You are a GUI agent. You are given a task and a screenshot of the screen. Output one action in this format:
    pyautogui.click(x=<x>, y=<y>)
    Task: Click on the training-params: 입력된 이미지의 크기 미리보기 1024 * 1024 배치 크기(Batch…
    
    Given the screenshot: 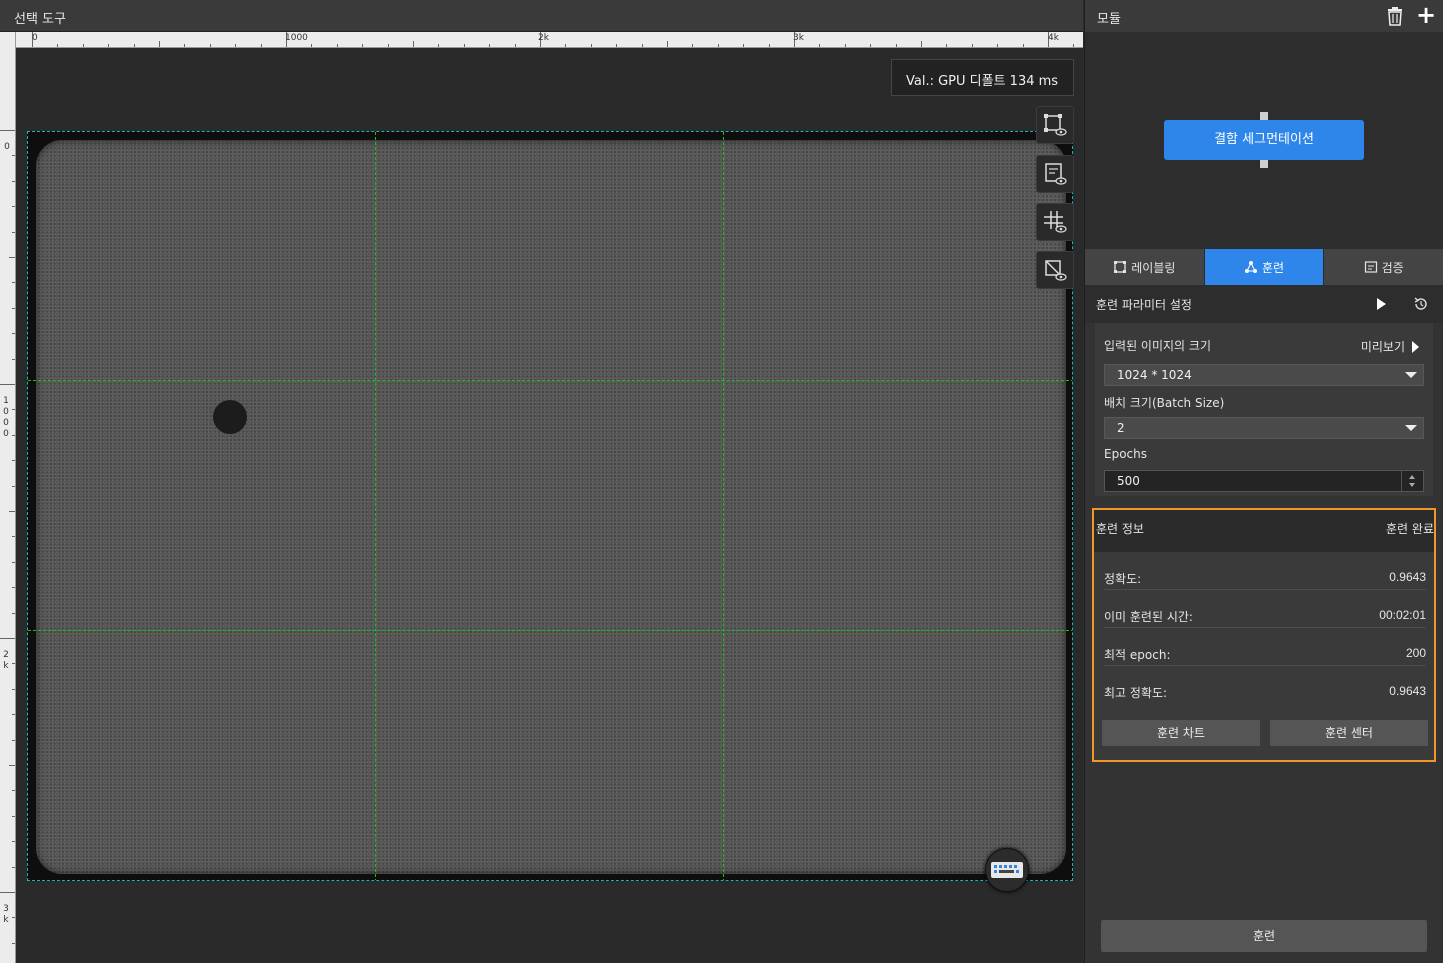 What is the action you would take?
    pyautogui.click(x=1264, y=409)
    